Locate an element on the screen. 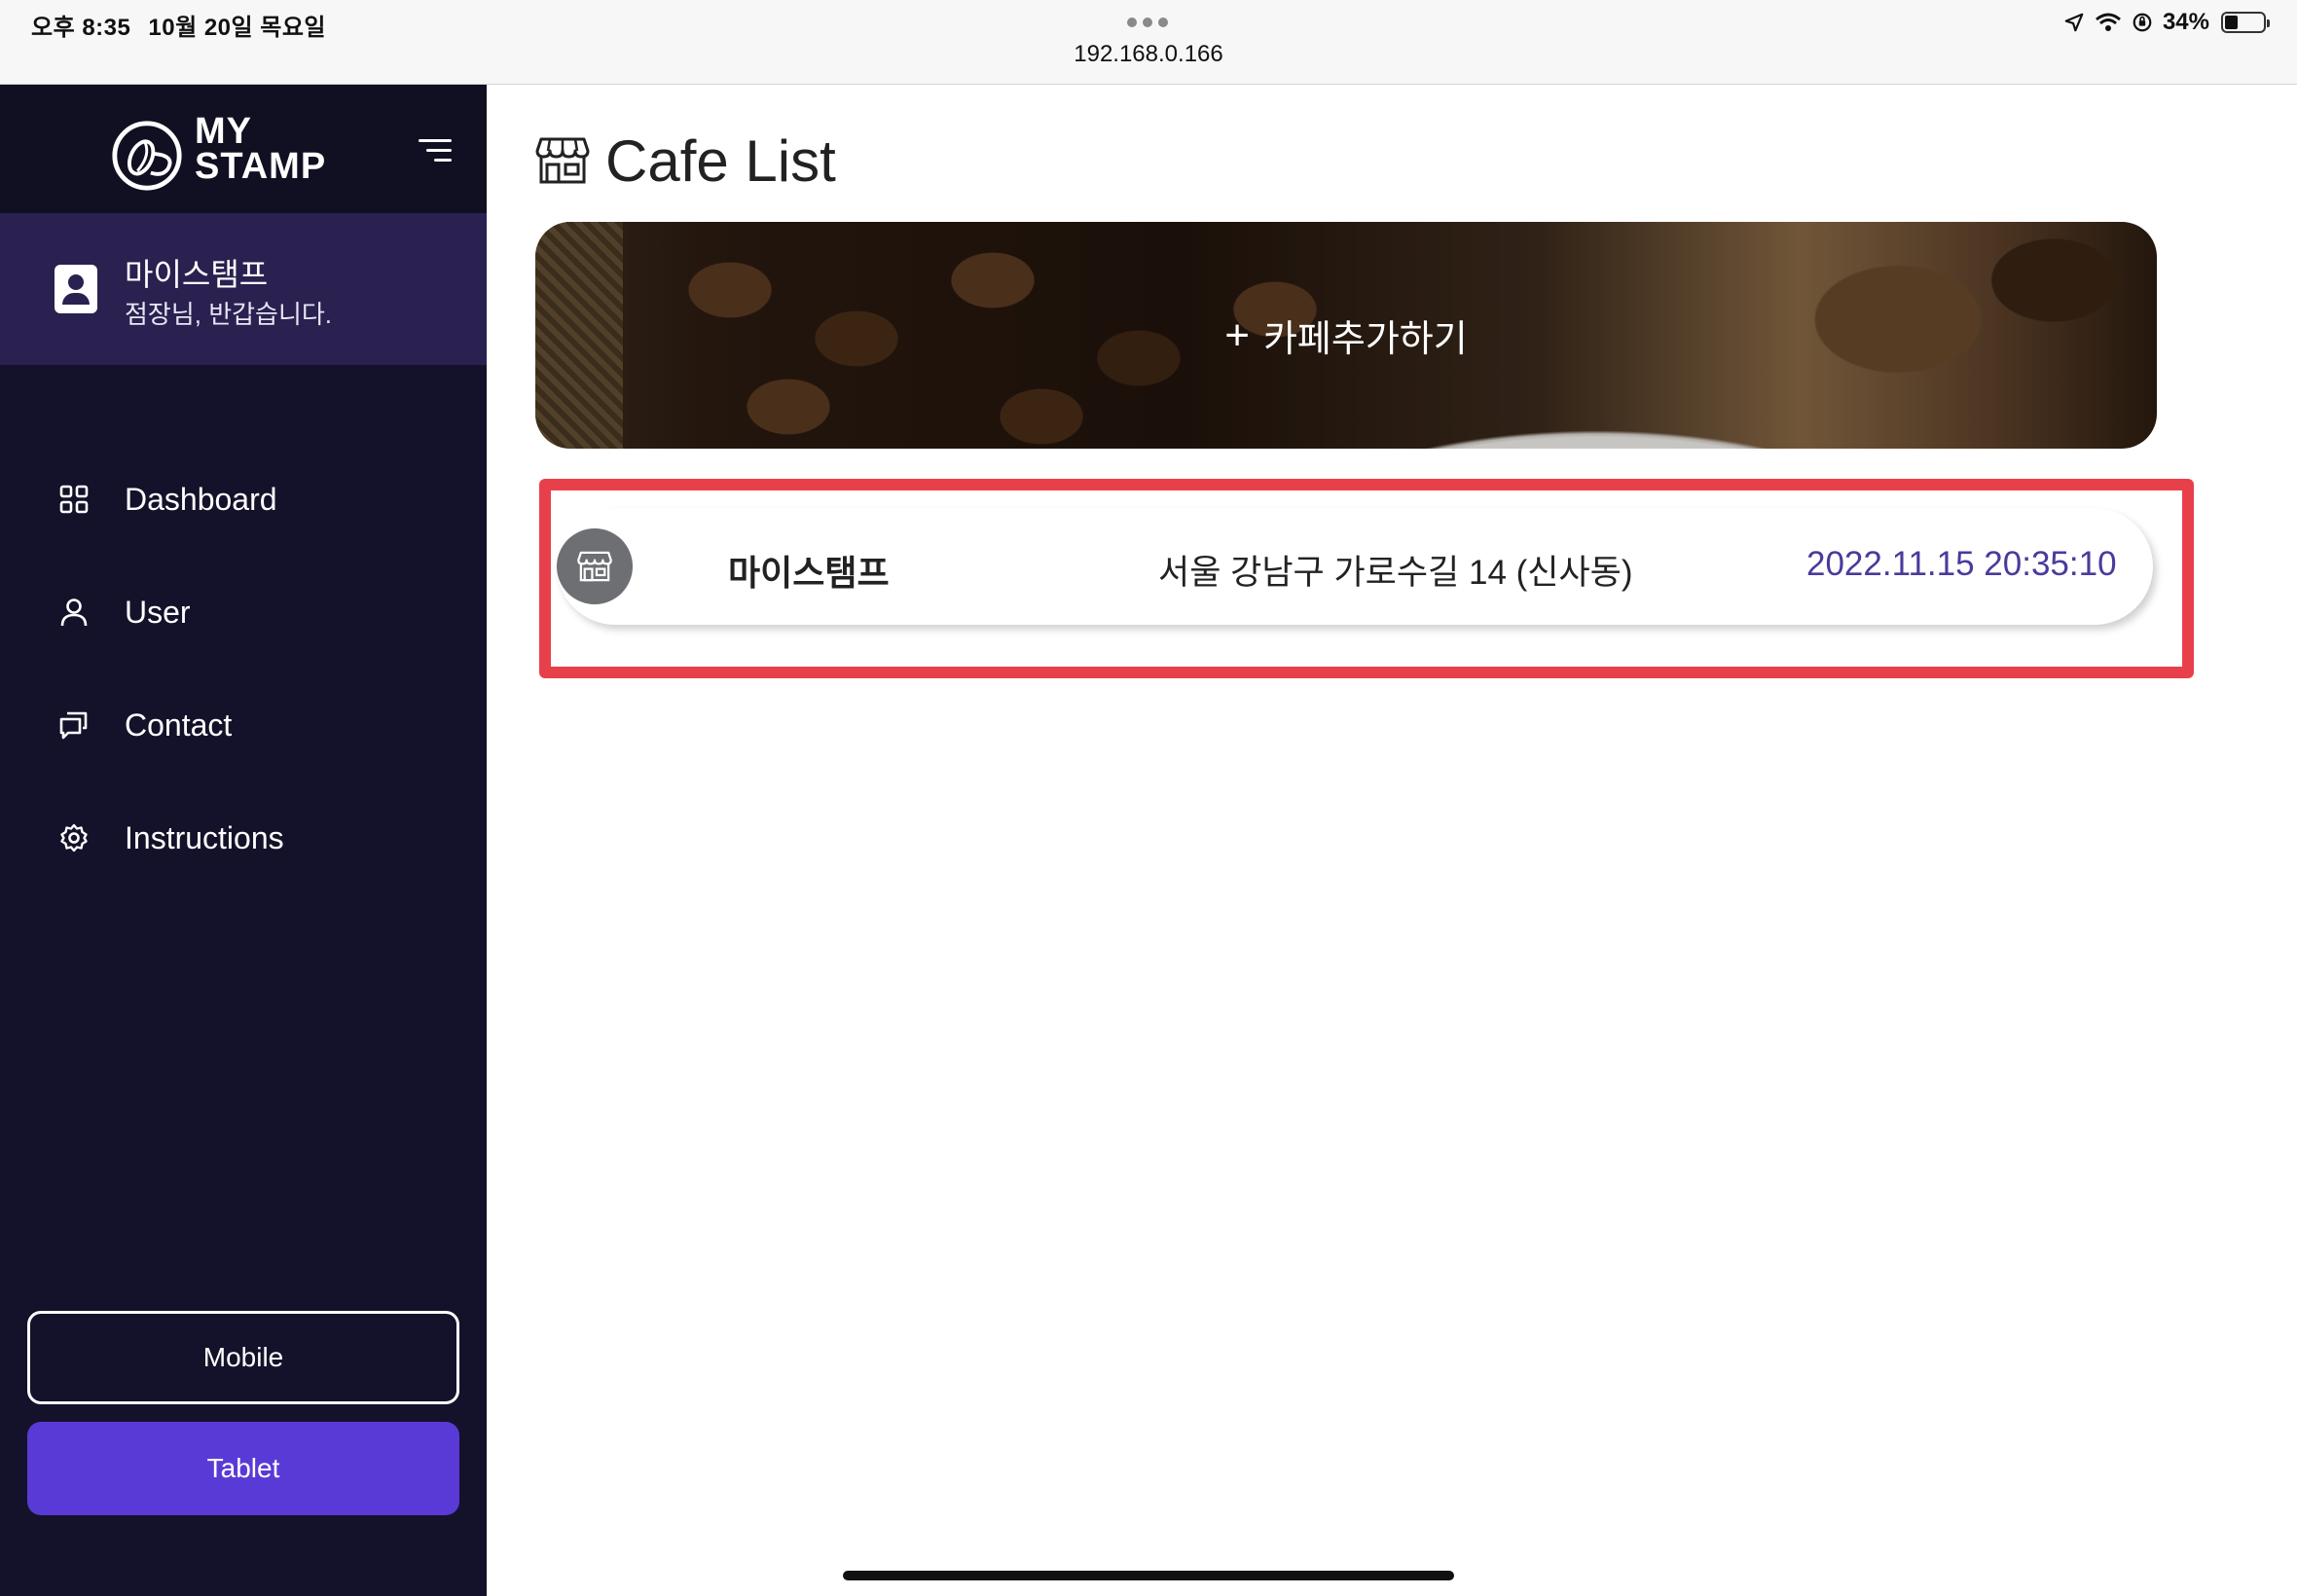 This screenshot has width=2297, height=1596. profile-greeting: 점장님, 반갑습니다. is located at coordinates (229, 314).